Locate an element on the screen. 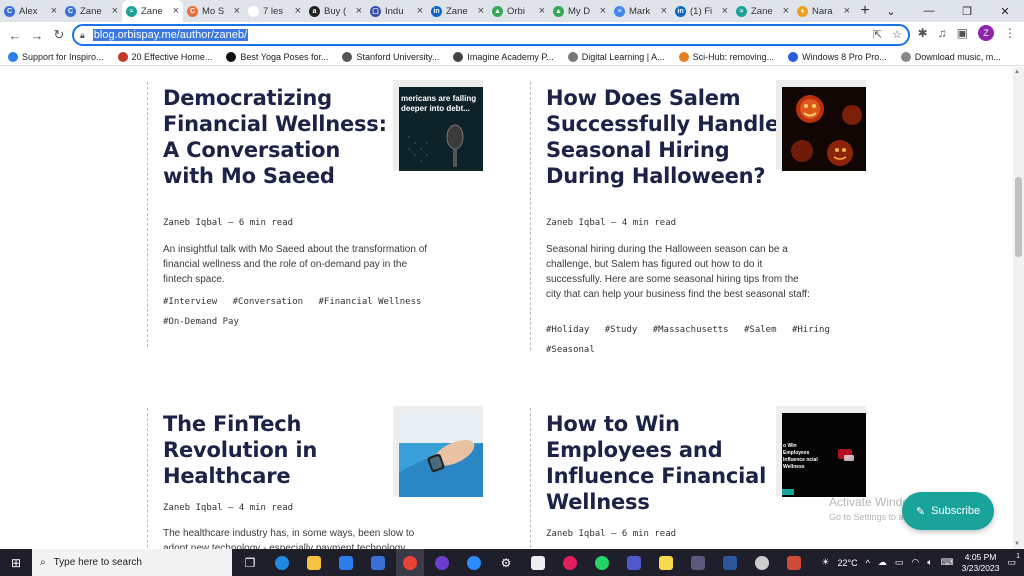  browser-tab: ≡ Mark × is located at coordinates (640, 11).